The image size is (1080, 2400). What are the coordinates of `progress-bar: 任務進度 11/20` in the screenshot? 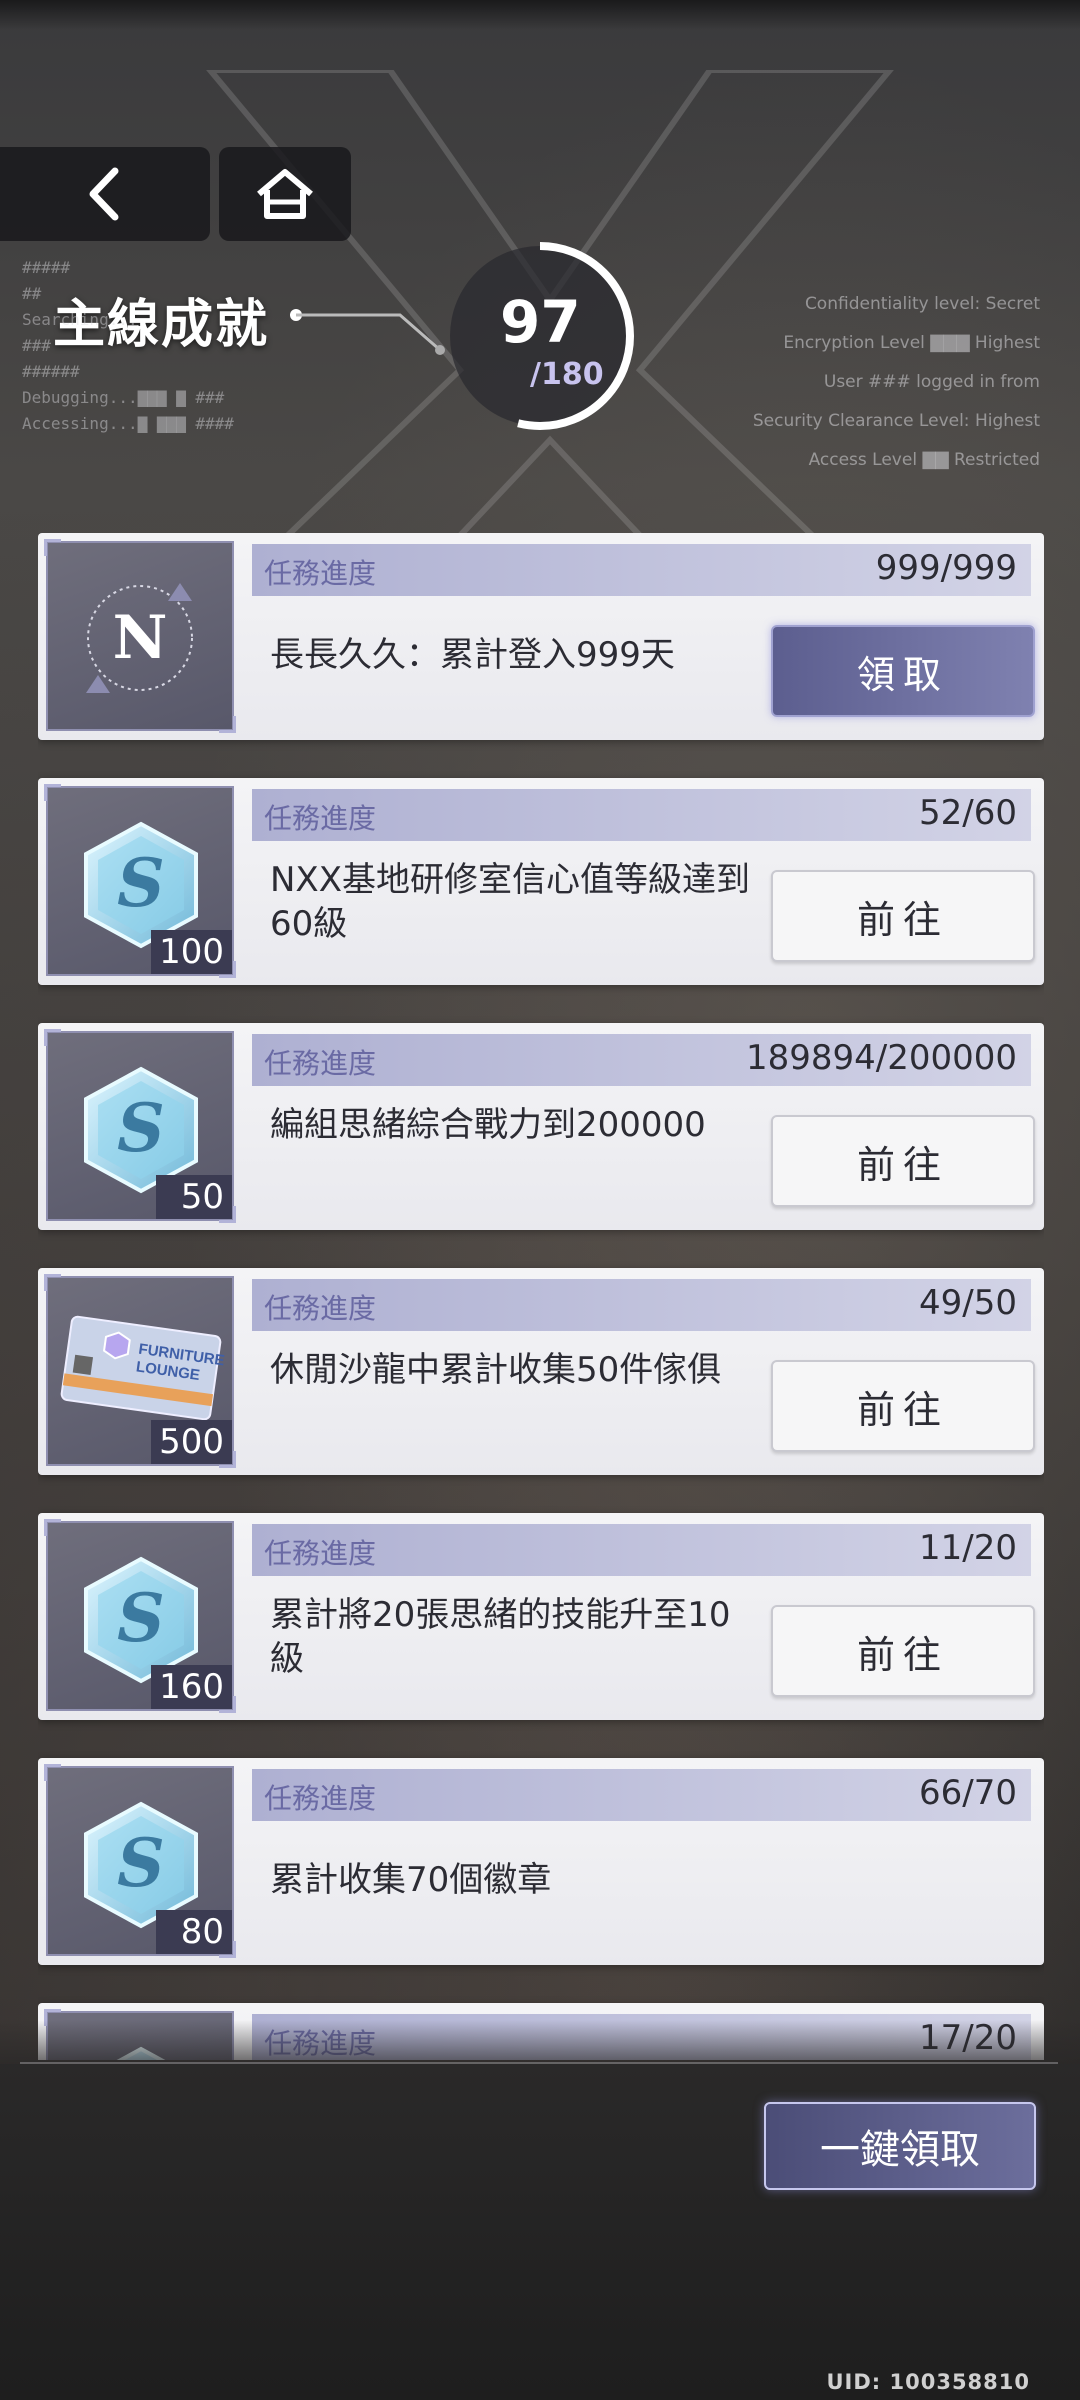 It's located at (641, 1550).